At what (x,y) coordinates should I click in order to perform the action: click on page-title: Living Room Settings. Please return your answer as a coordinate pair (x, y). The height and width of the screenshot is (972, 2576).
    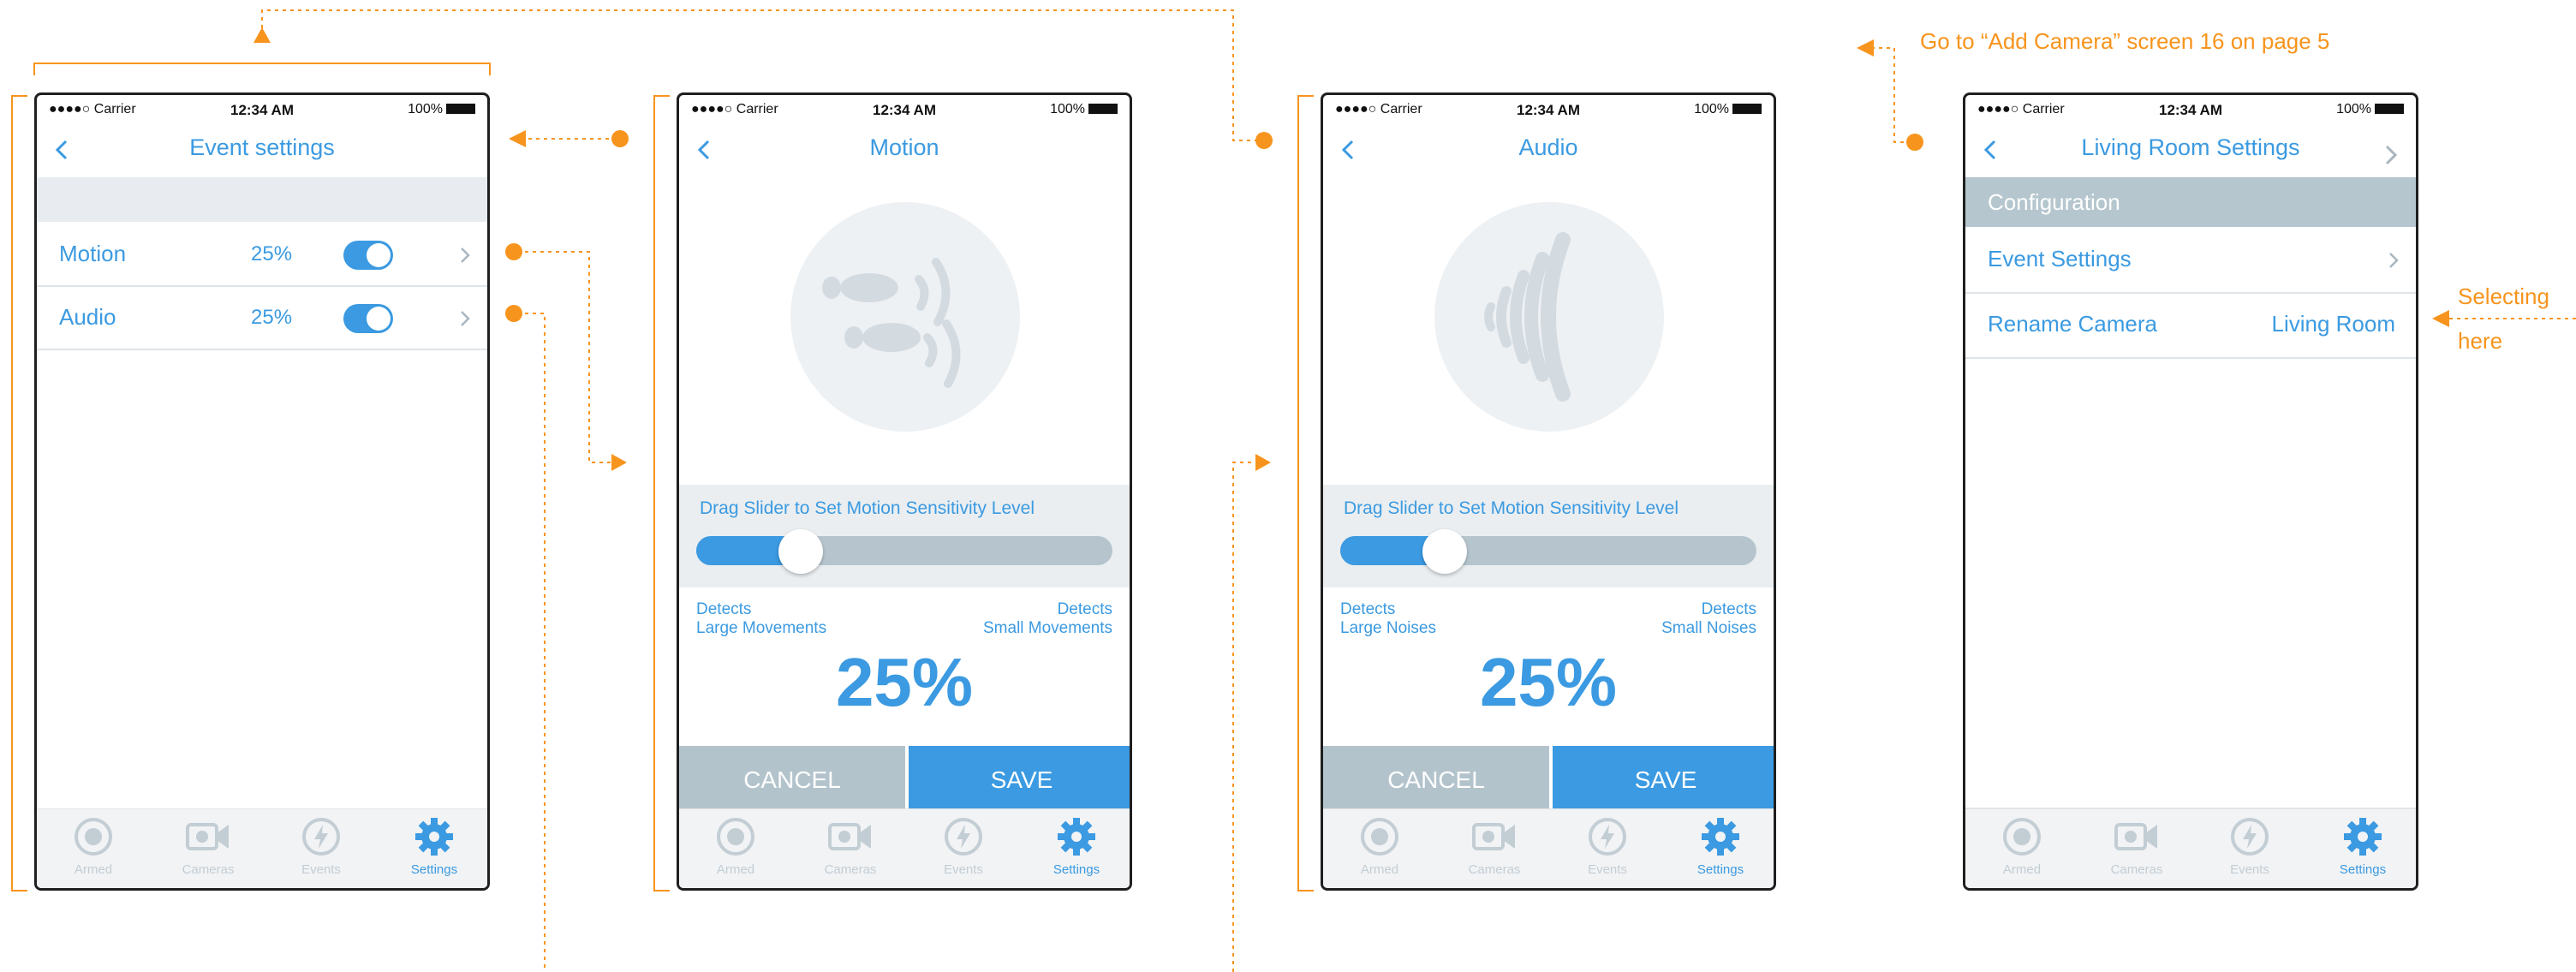
    Looking at the image, I should click on (2190, 147).